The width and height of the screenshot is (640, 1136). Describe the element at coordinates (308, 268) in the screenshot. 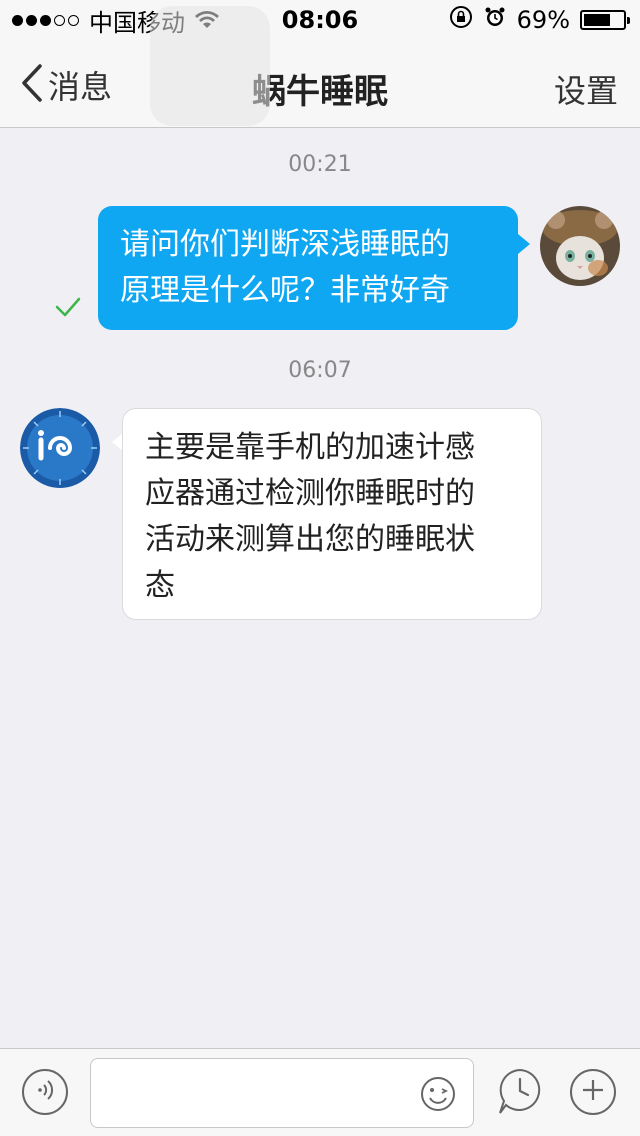

I see `outgoing-message-bubble: 请问你们判断深浅睡眠的 原理是什么呢？非常好奇` at that location.